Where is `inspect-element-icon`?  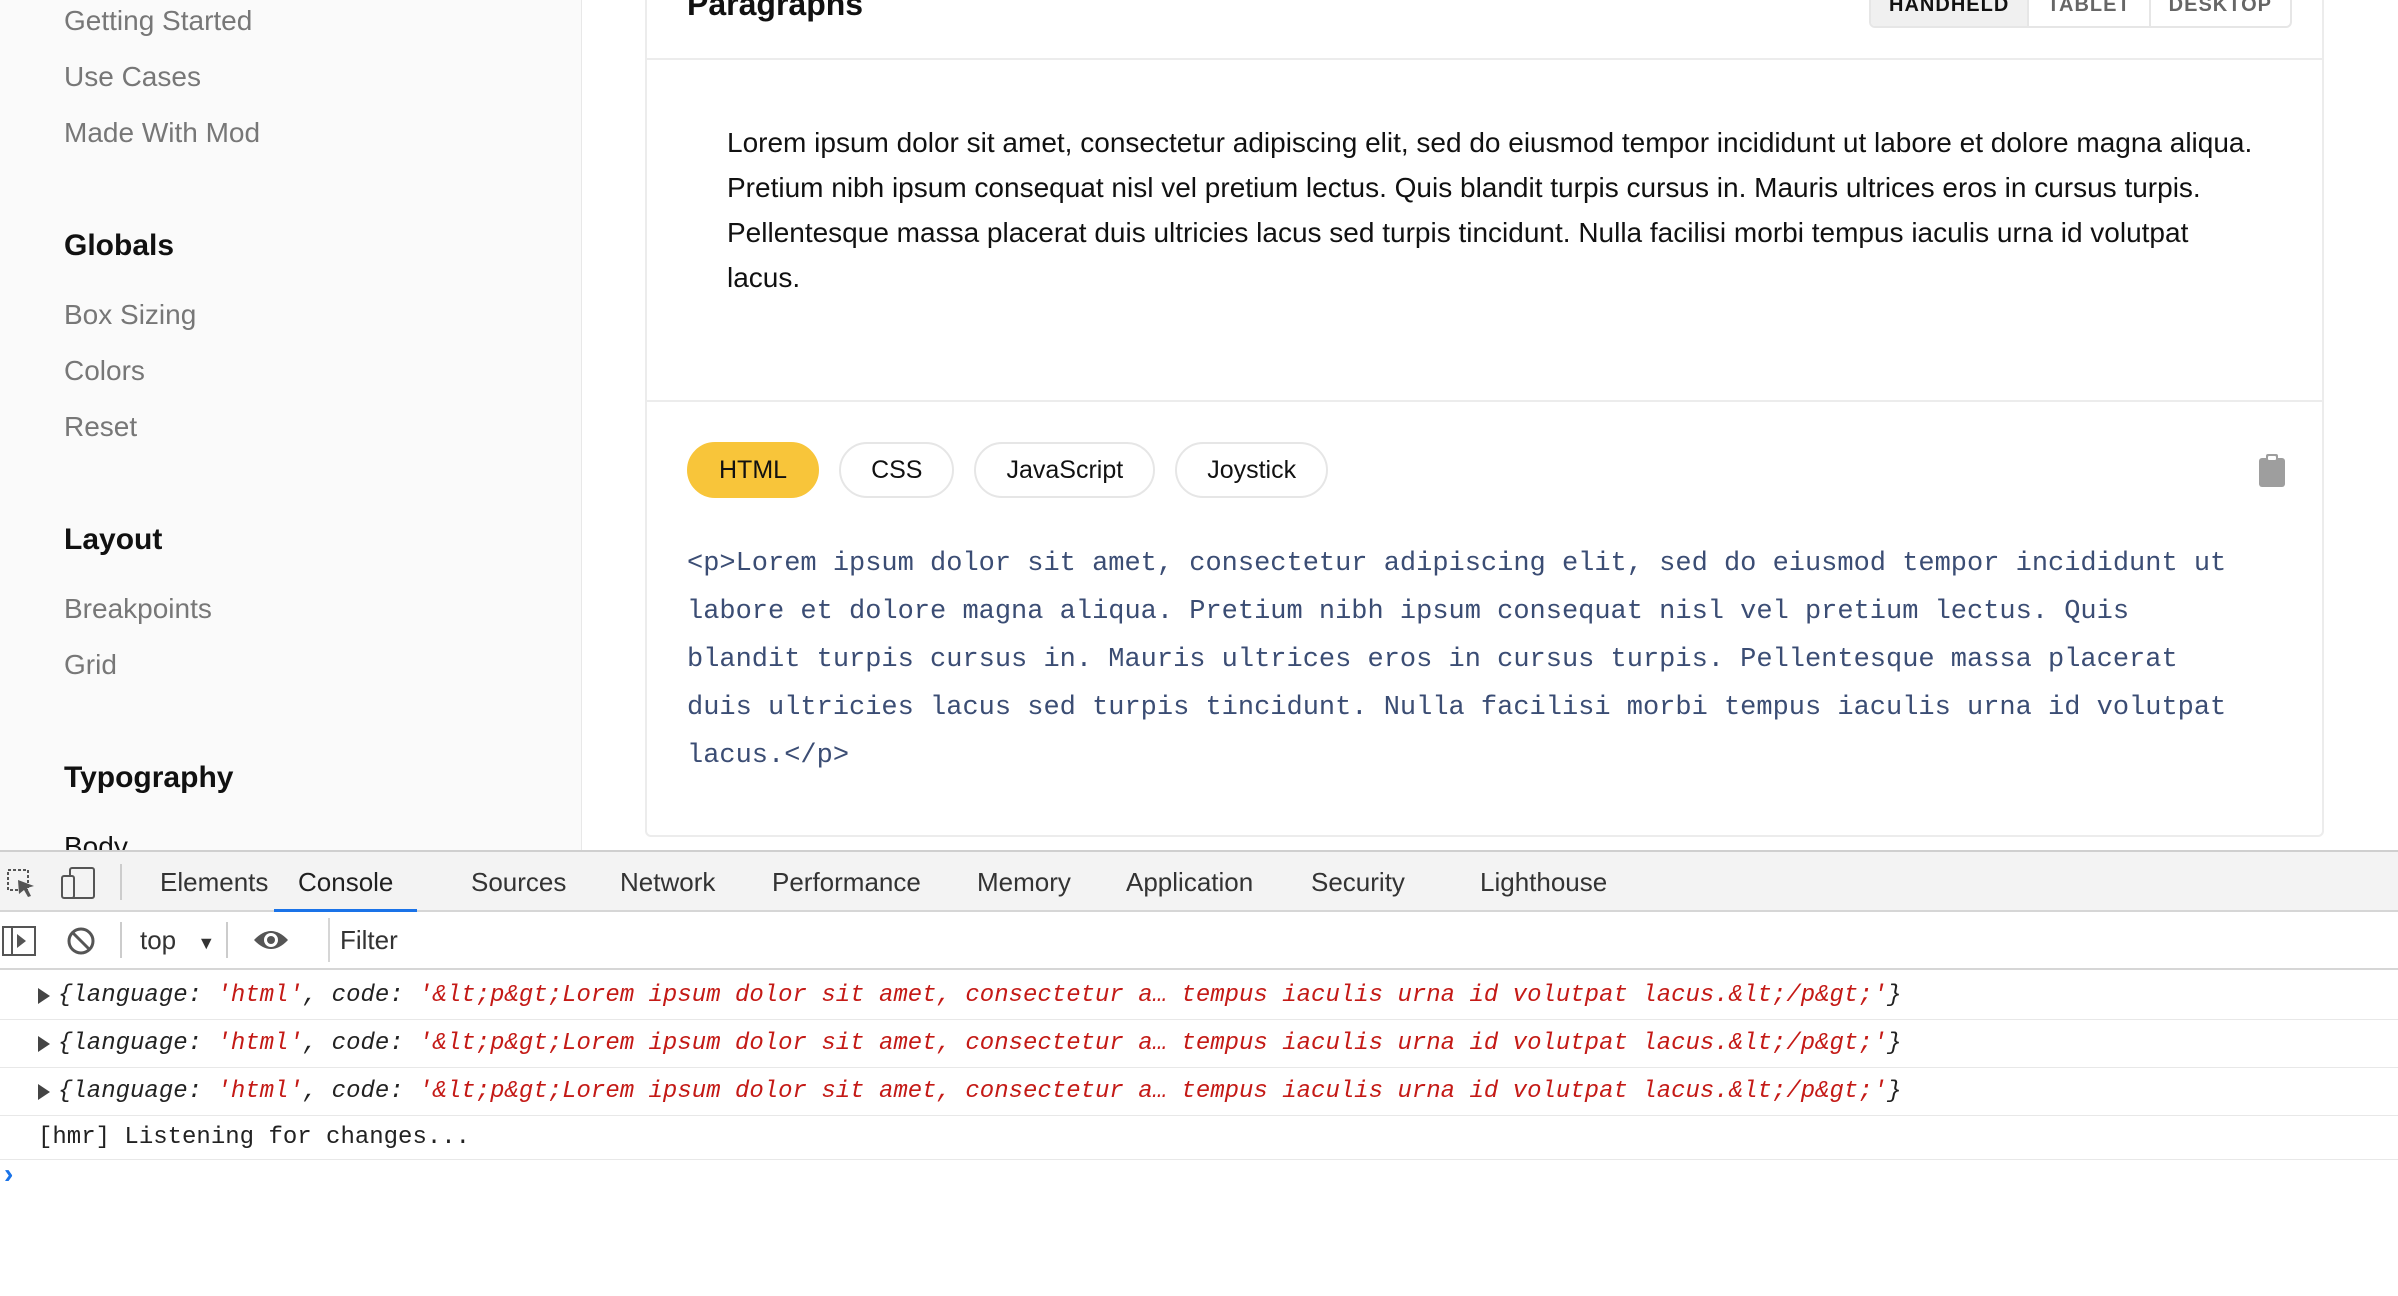
inspect-element-icon is located at coordinates (22, 884).